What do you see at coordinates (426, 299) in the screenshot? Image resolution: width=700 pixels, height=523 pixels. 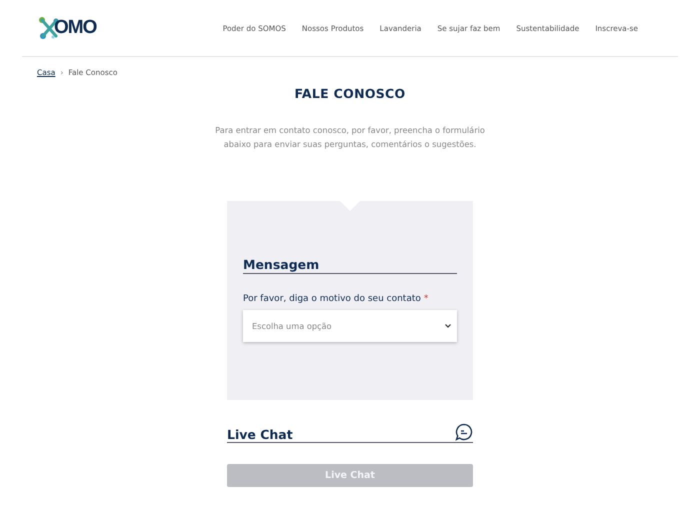 I see `required-mark: *` at bounding box center [426, 299].